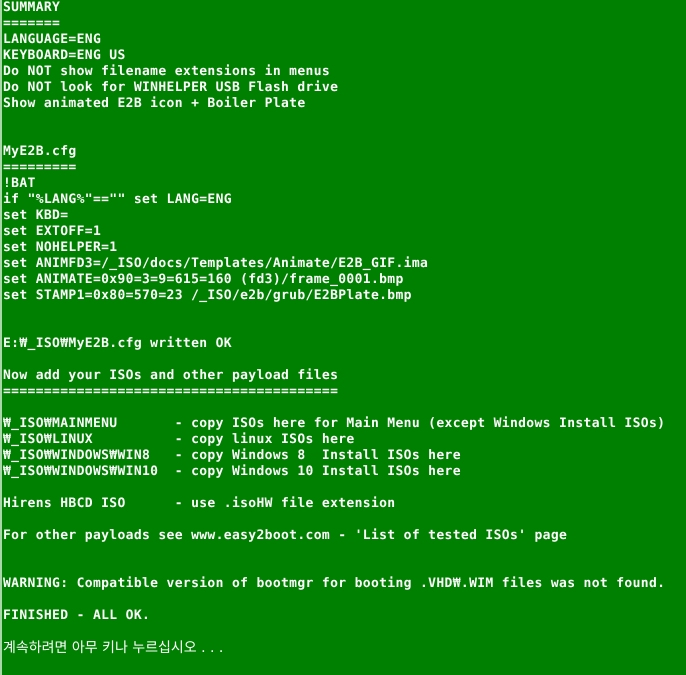 This screenshot has height=675, width=686. Describe the element at coordinates (1, 337) in the screenshot. I see `window-left-edge` at that location.